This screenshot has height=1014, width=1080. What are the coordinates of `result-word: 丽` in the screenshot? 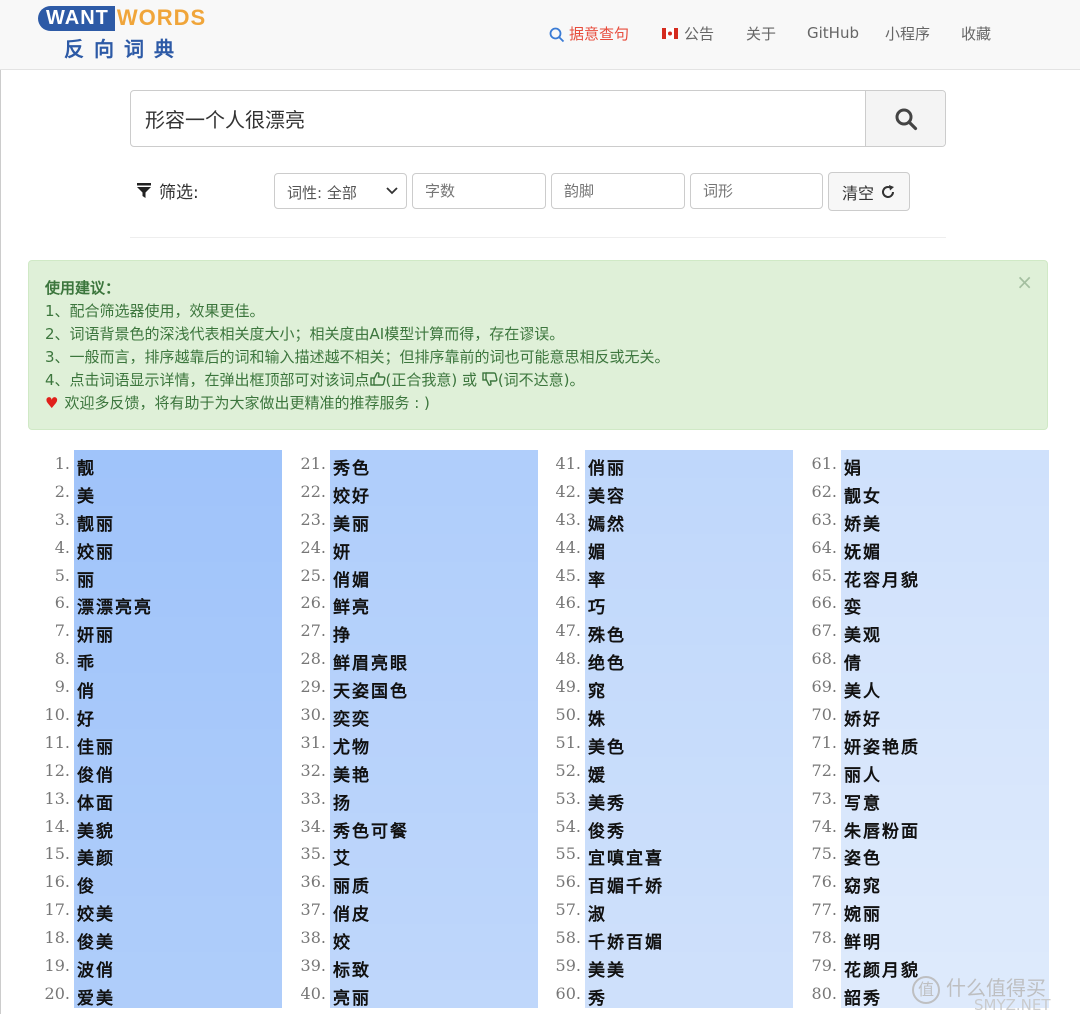 It's located at (178, 576).